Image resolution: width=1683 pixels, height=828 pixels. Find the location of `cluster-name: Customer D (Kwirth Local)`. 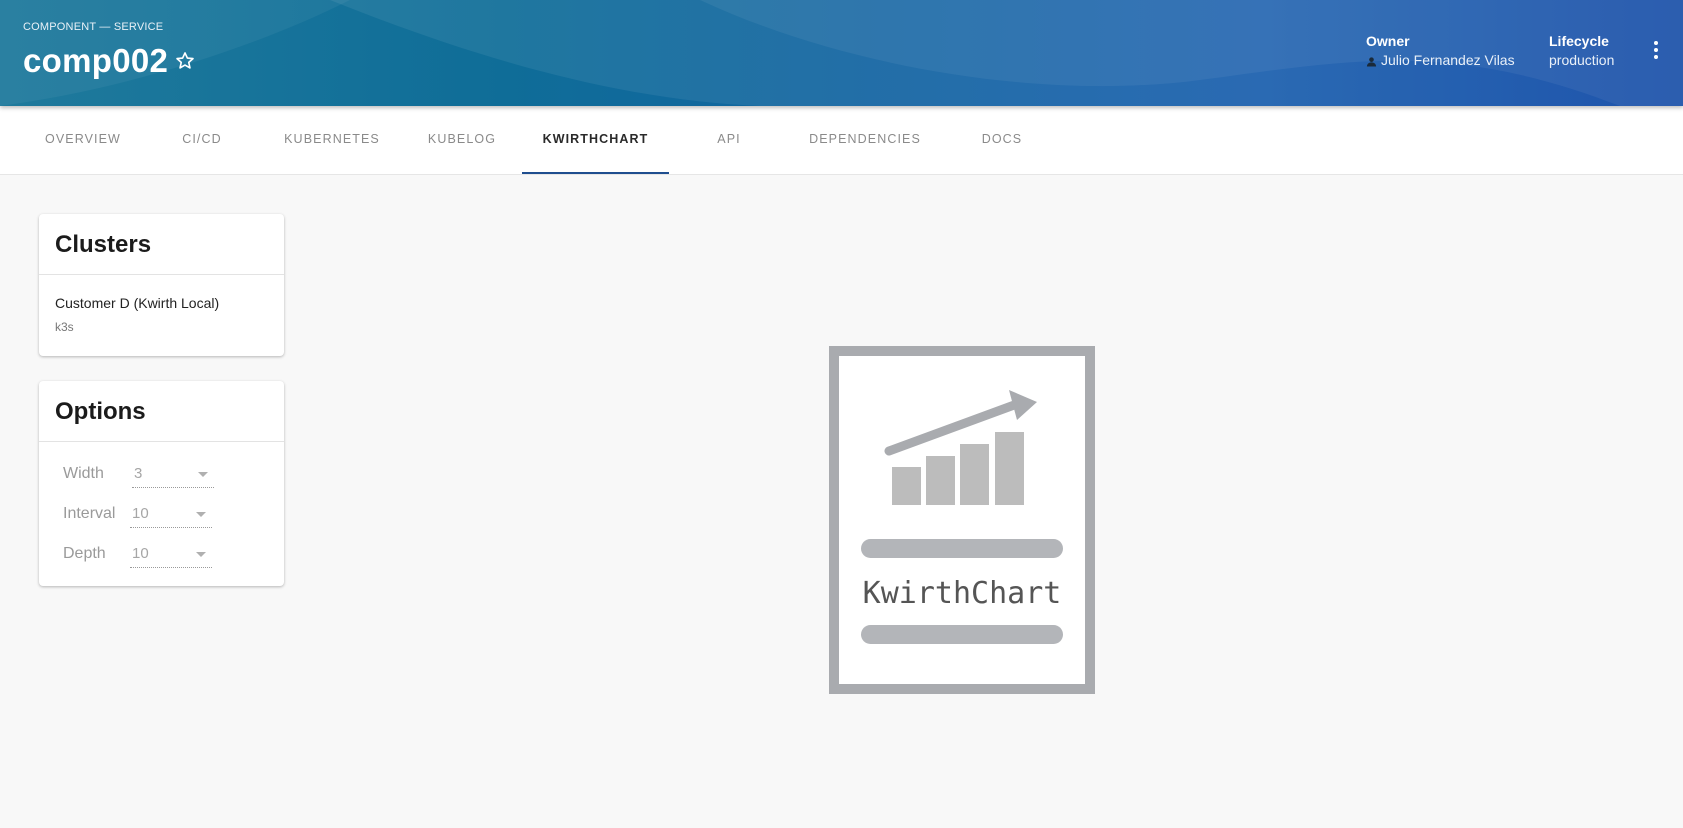

cluster-name: Customer D (Kwirth Local) is located at coordinates (137, 303).